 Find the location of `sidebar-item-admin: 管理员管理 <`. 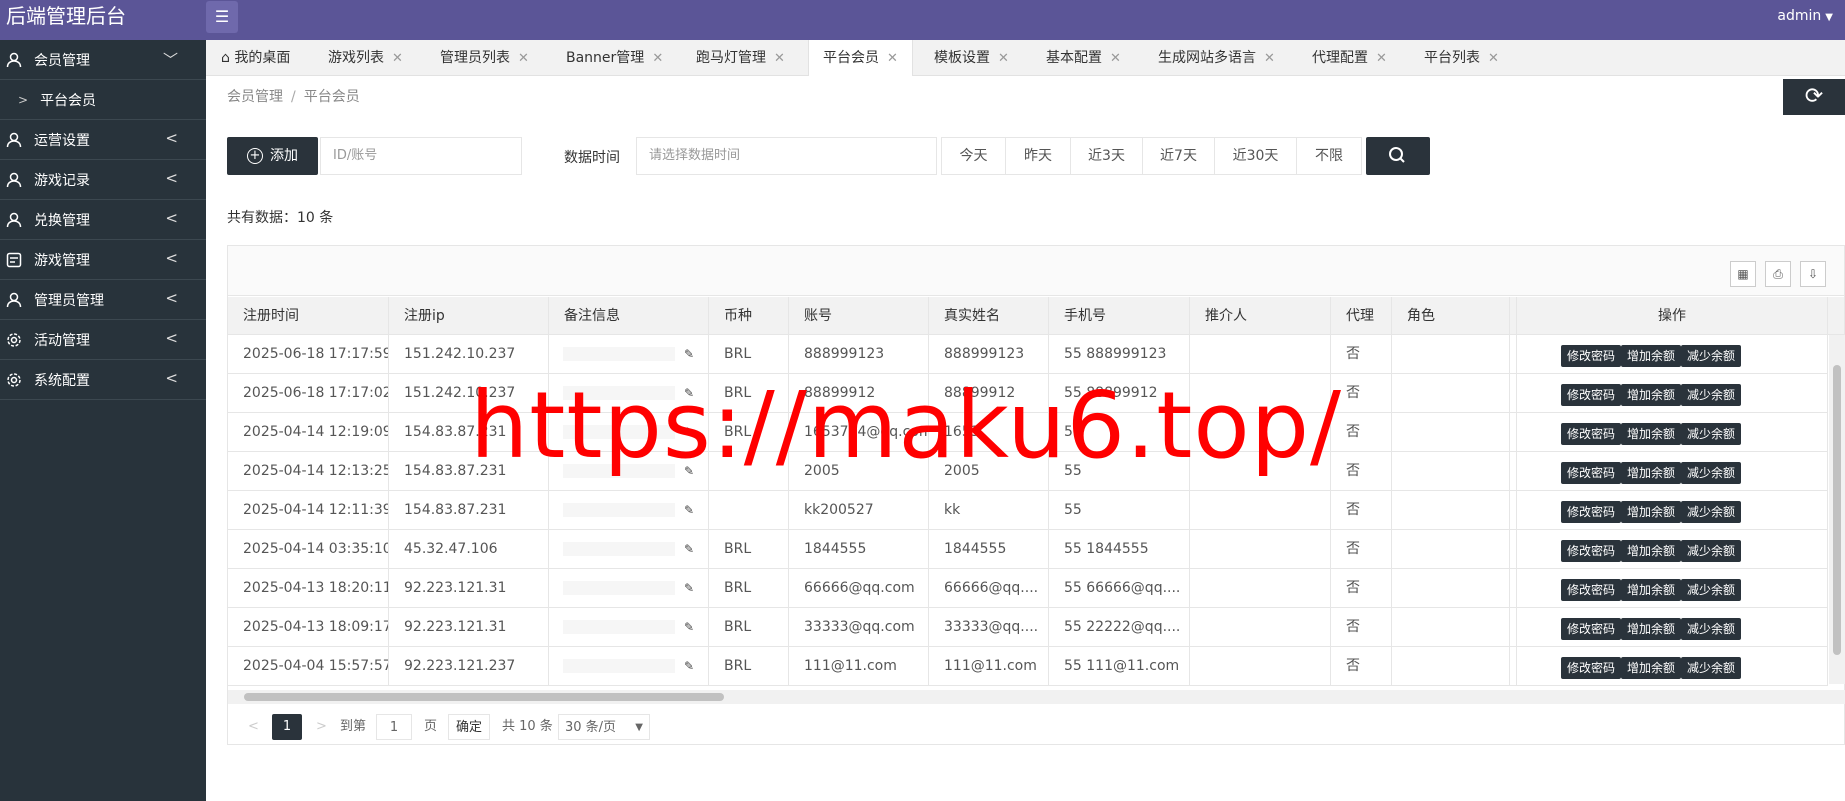

sidebar-item-admin: 管理员管理 < is located at coordinates (103, 300).